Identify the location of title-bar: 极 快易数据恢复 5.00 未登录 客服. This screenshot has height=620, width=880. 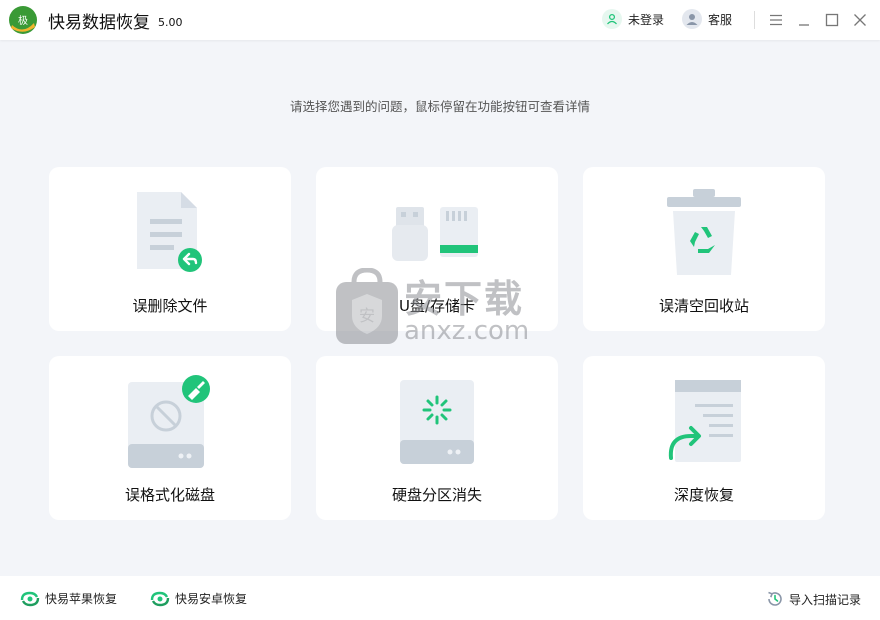
(440, 20).